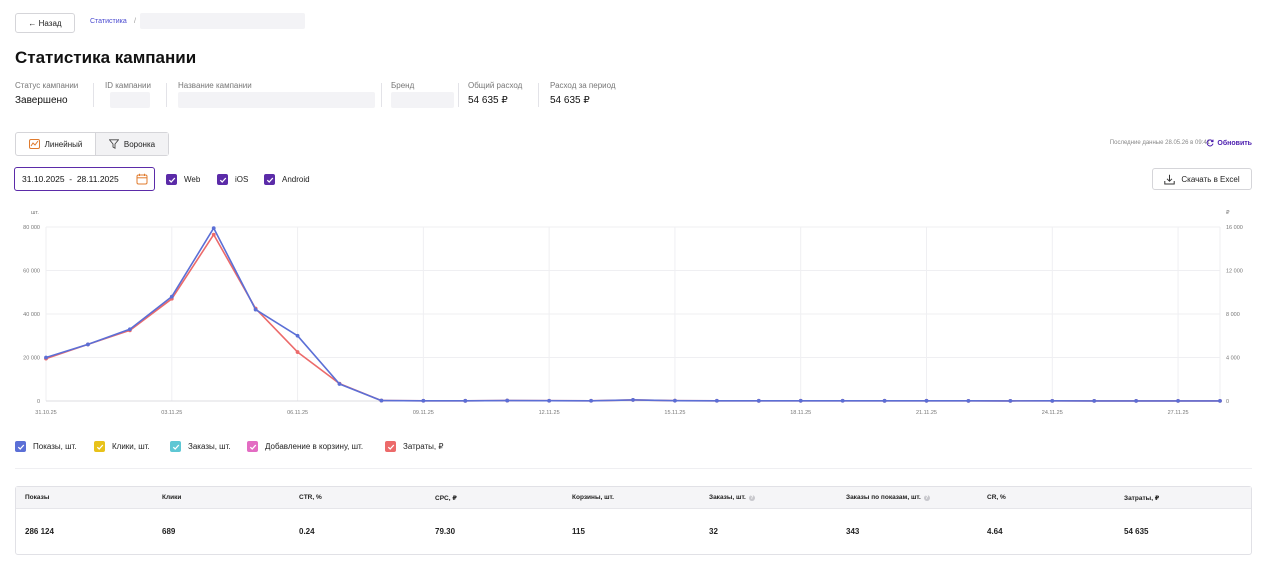 The height and width of the screenshot is (568, 1270). Describe the element at coordinates (108, 21) in the screenshot. I see `breadcrumb-statistics: Статистика` at that location.